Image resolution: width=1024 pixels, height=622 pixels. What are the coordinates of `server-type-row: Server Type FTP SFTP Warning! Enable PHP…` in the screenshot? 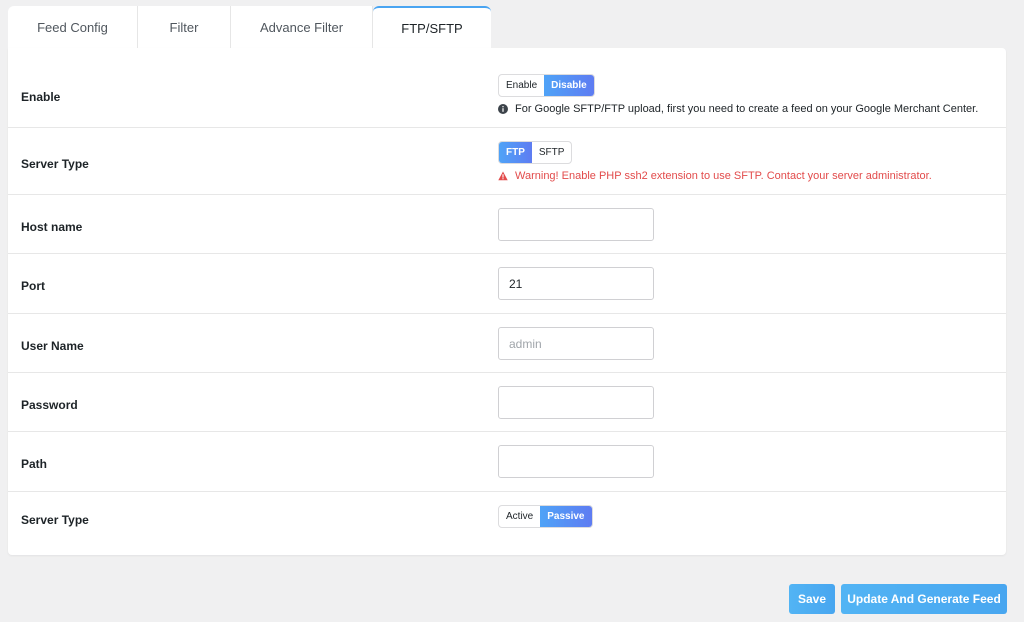 It's located at (507, 161).